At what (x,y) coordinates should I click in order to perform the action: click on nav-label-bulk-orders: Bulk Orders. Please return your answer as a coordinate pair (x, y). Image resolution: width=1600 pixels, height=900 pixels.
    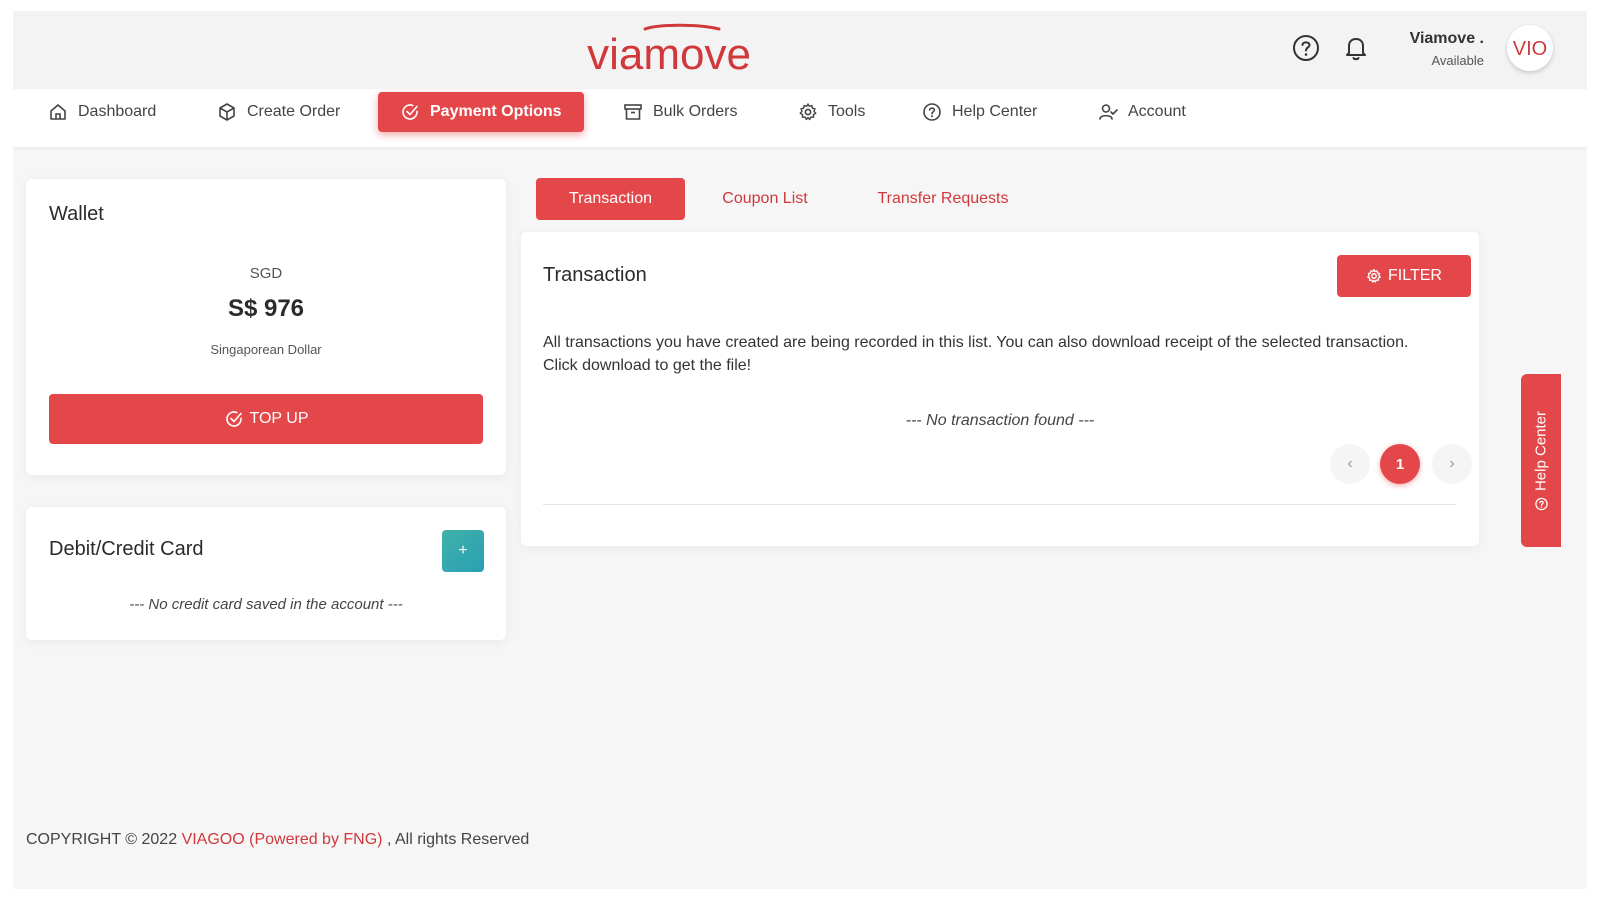
    Looking at the image, I should click on (695, 111).